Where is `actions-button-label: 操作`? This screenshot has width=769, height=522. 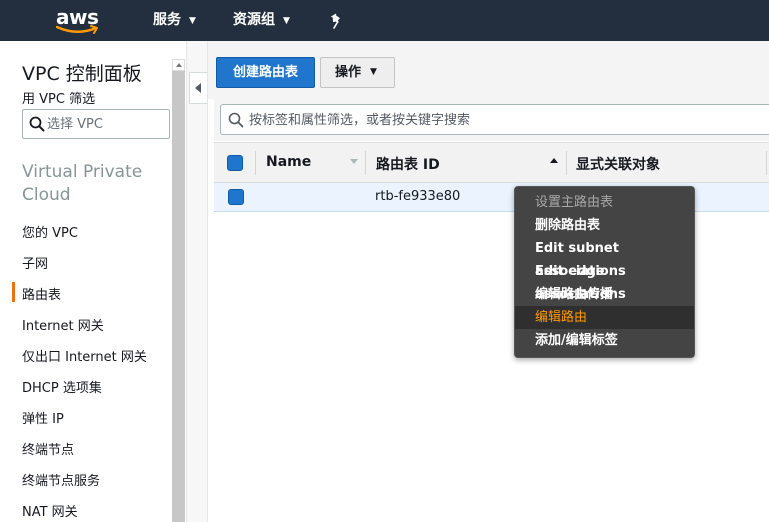
actions-button-label: 操作 is located at coordinates (348, 72).